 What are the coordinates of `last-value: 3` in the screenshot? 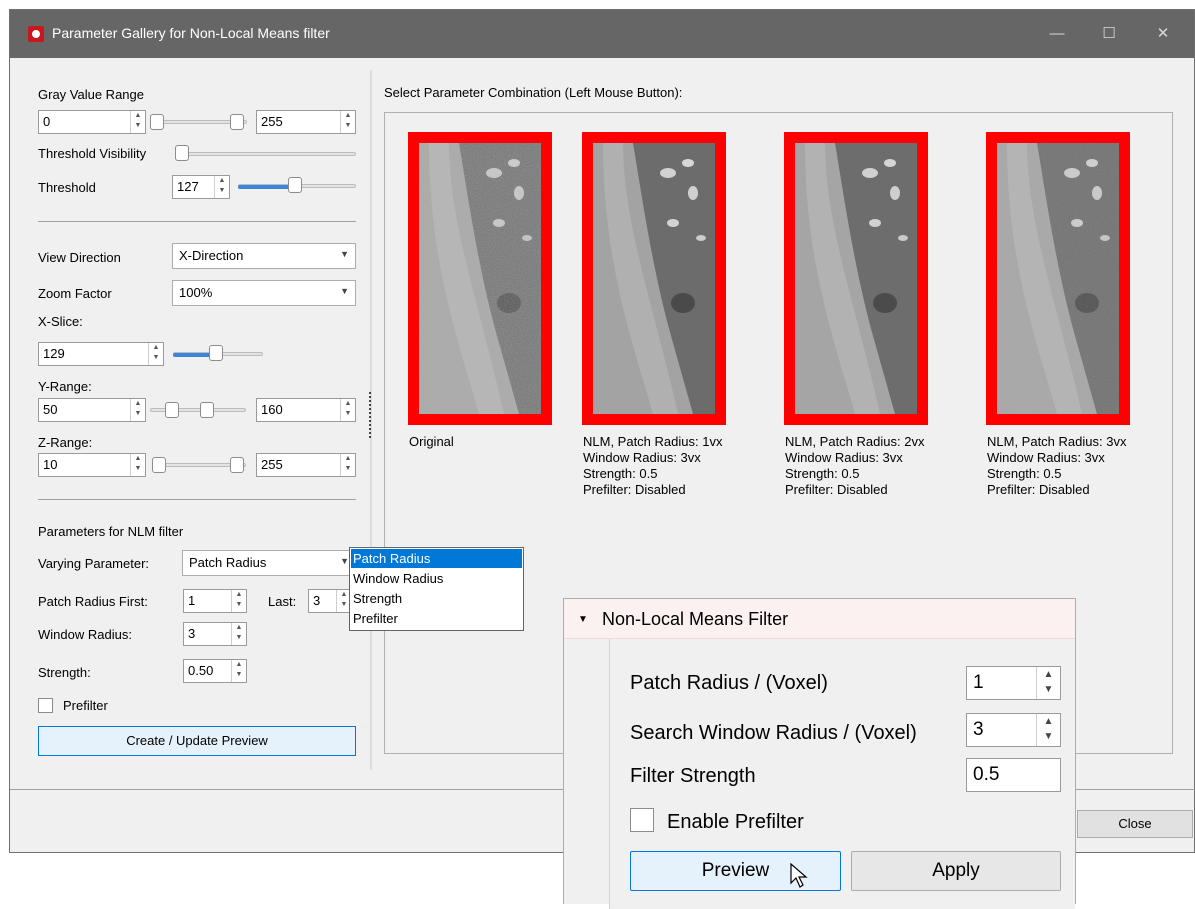 It's located at (317, 600).